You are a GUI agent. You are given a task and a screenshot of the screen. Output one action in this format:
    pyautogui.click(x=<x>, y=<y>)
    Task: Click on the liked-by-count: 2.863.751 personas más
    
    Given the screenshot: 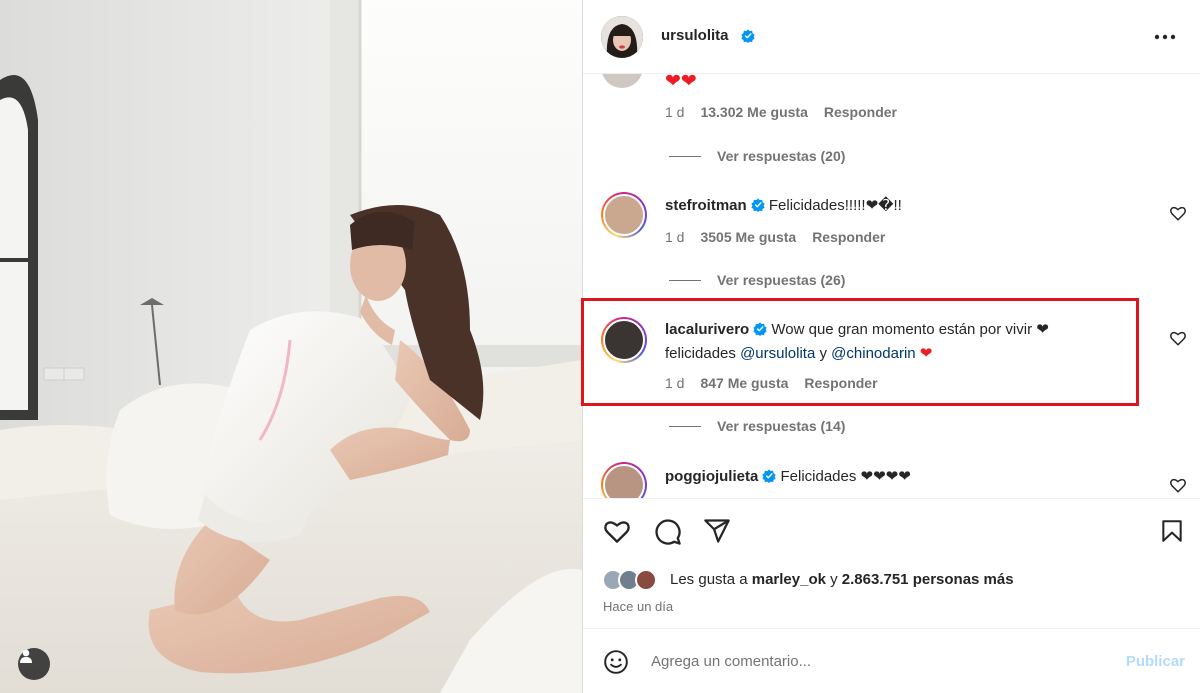 What is the action you would take?
    pyautogui.click(x=928, y=579)
    